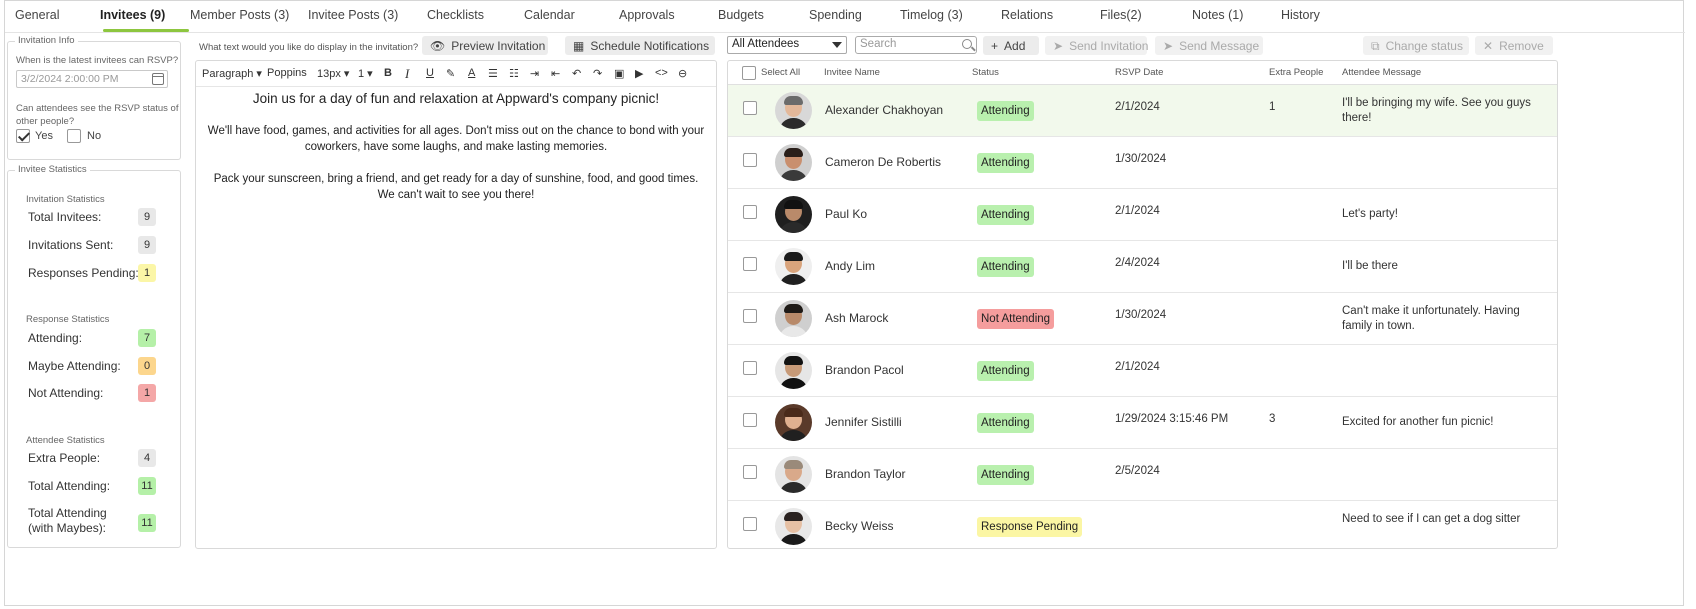 The image size is (1696, 609). Describe the element at coordinates (859, 526) in the screenshot. I see `invitee-name: Becky Weiss` at that location.